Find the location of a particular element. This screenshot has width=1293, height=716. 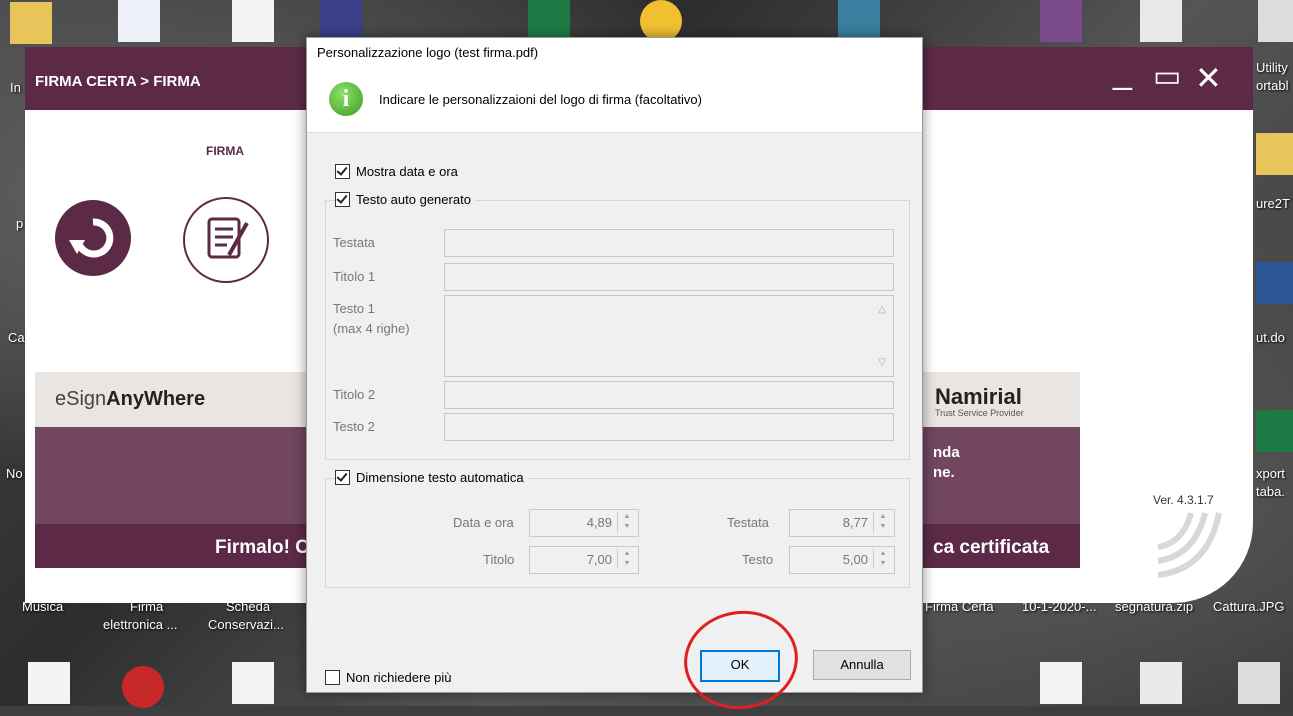

esign-logo: eSignAnyWhere is located at coordinates (130, 399).